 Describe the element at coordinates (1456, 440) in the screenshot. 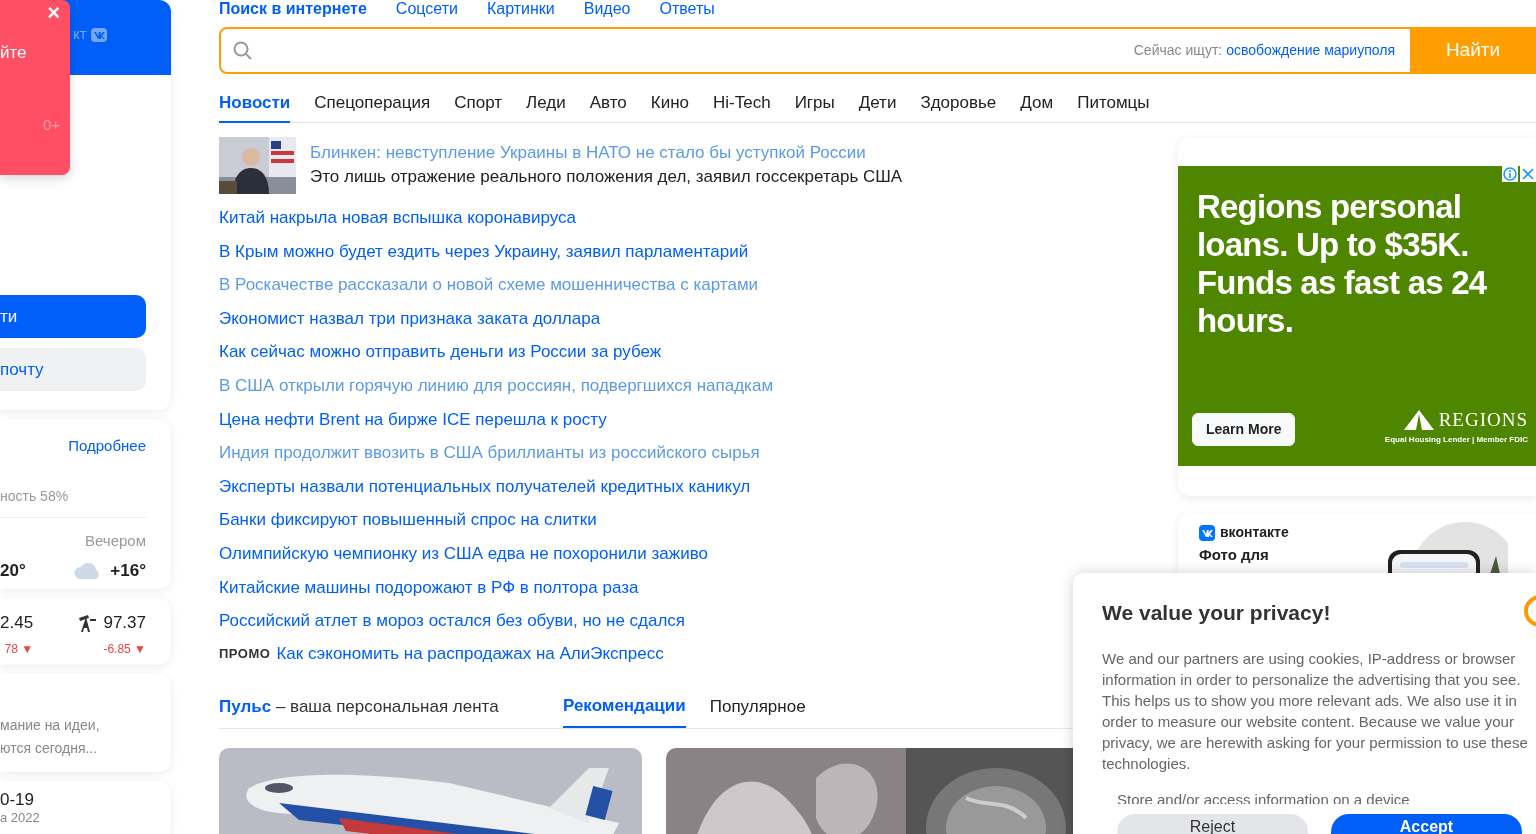

I see `disclaimer-text: Equal Housing Lender | Member FDIC` at that location.